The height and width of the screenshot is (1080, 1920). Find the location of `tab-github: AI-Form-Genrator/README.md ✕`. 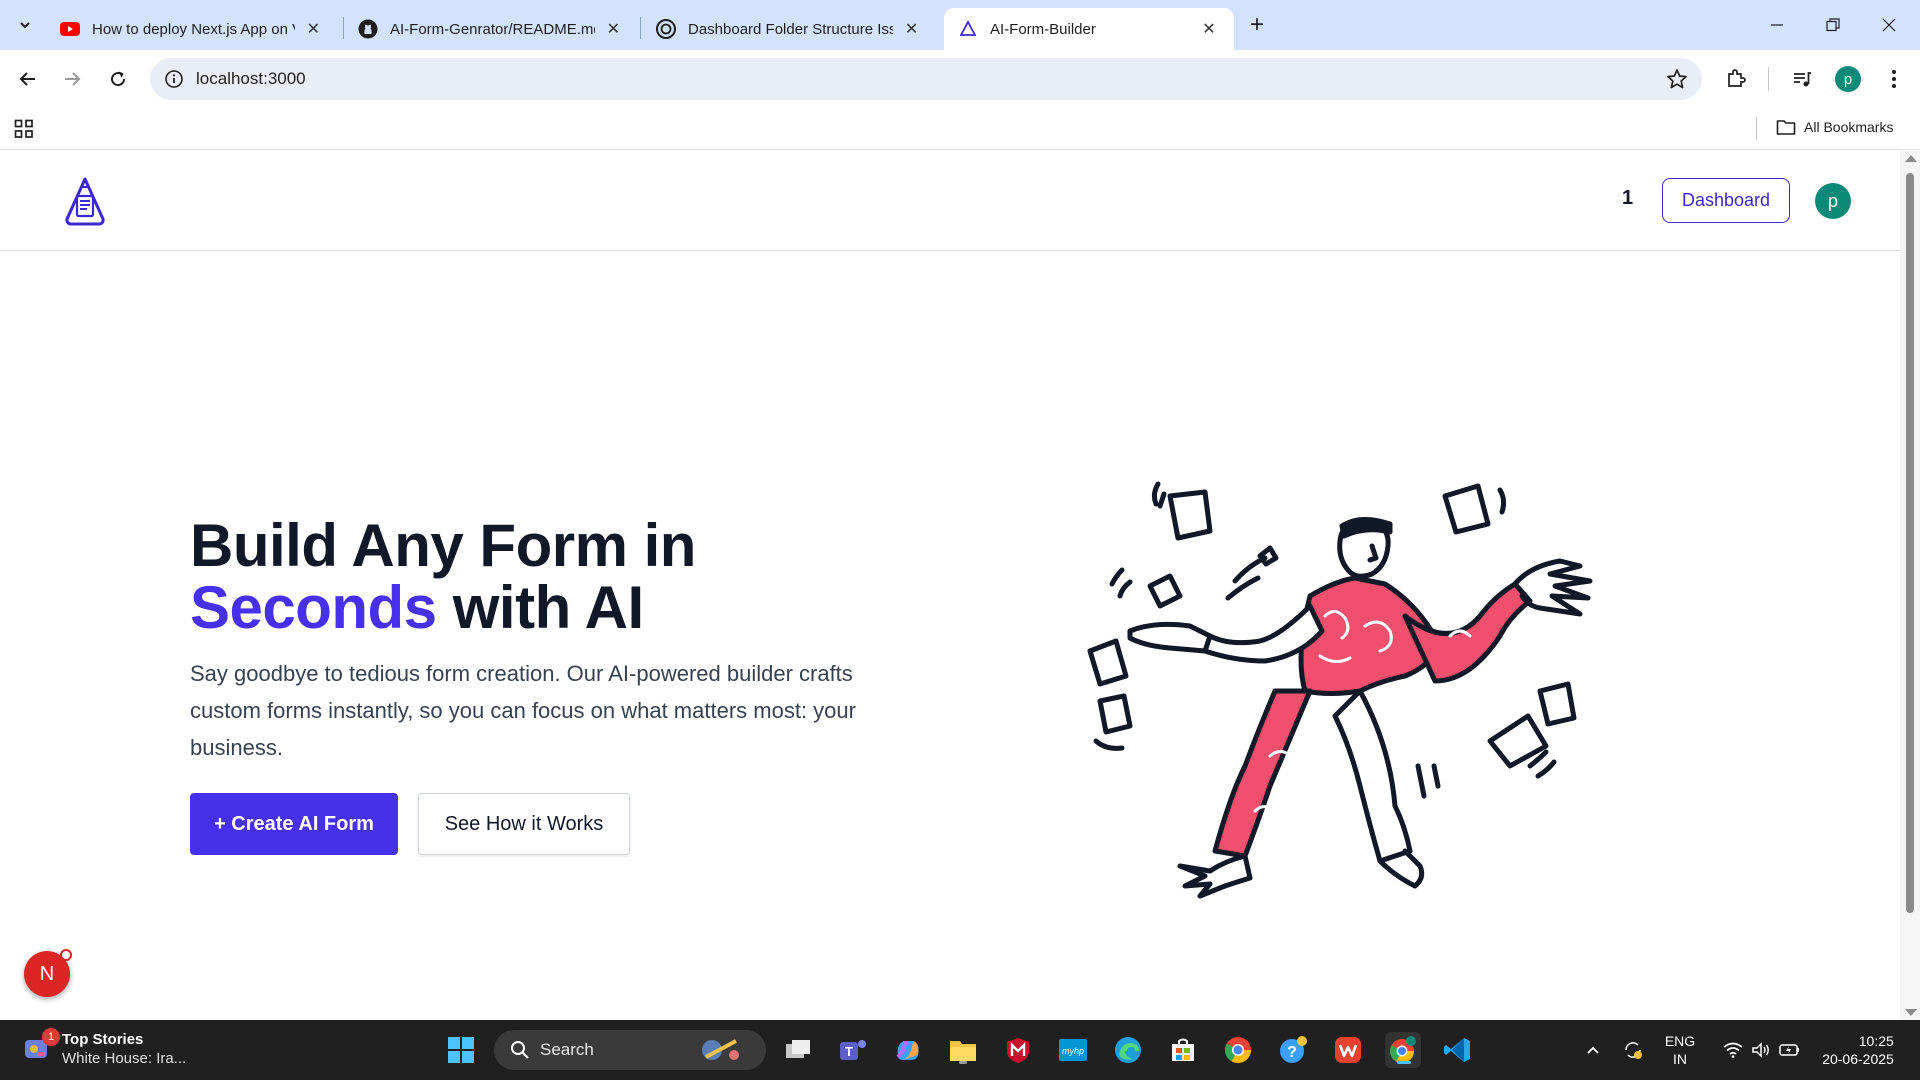

tab-github: AI-Form-Genrator/README.md ✕ is located at coordinates (491, 29).